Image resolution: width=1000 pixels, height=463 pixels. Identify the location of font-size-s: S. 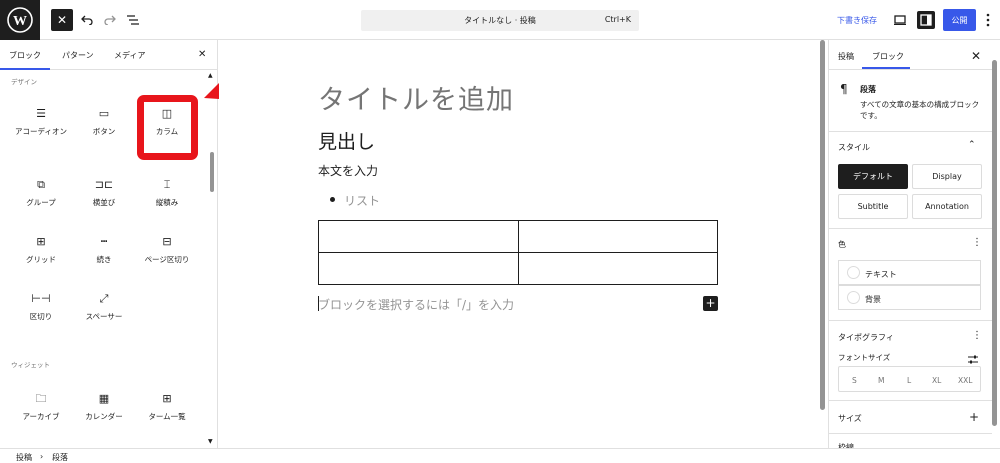
(854, 380).